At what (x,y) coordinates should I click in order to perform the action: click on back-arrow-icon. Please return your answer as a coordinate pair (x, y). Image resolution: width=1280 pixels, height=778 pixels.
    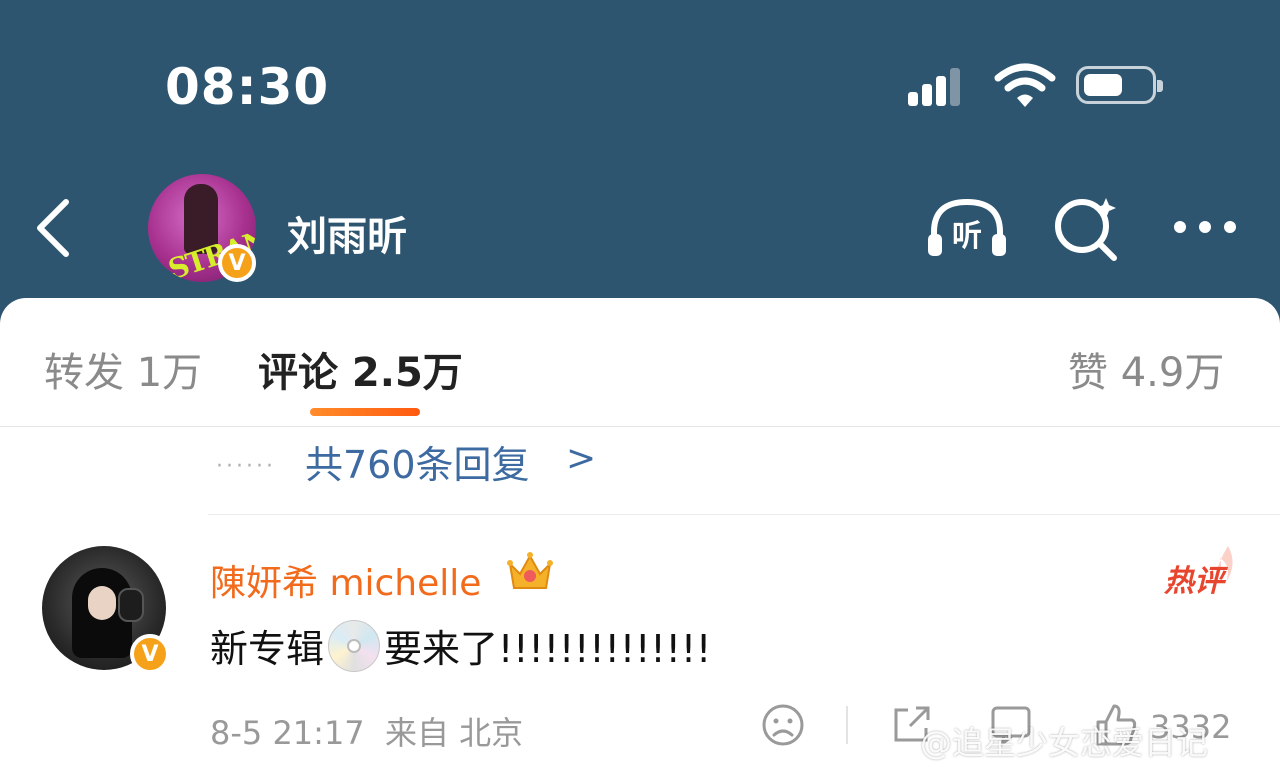
    Looking at the image, I should click on (55, 228).